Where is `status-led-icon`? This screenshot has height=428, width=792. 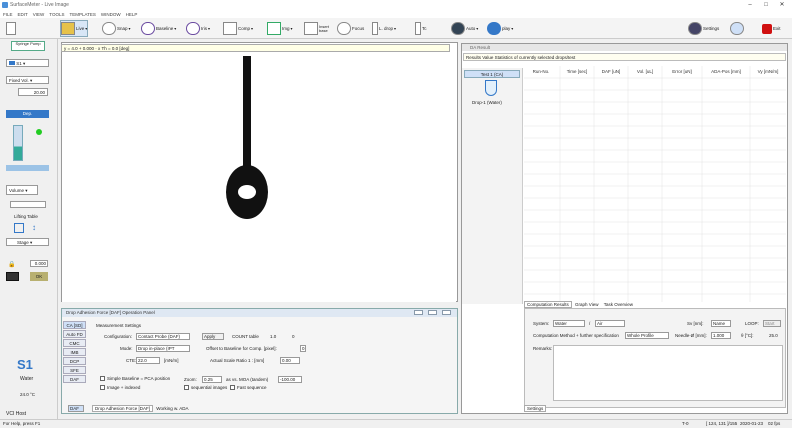
status-led-icon is located at coordinates (39, 132).